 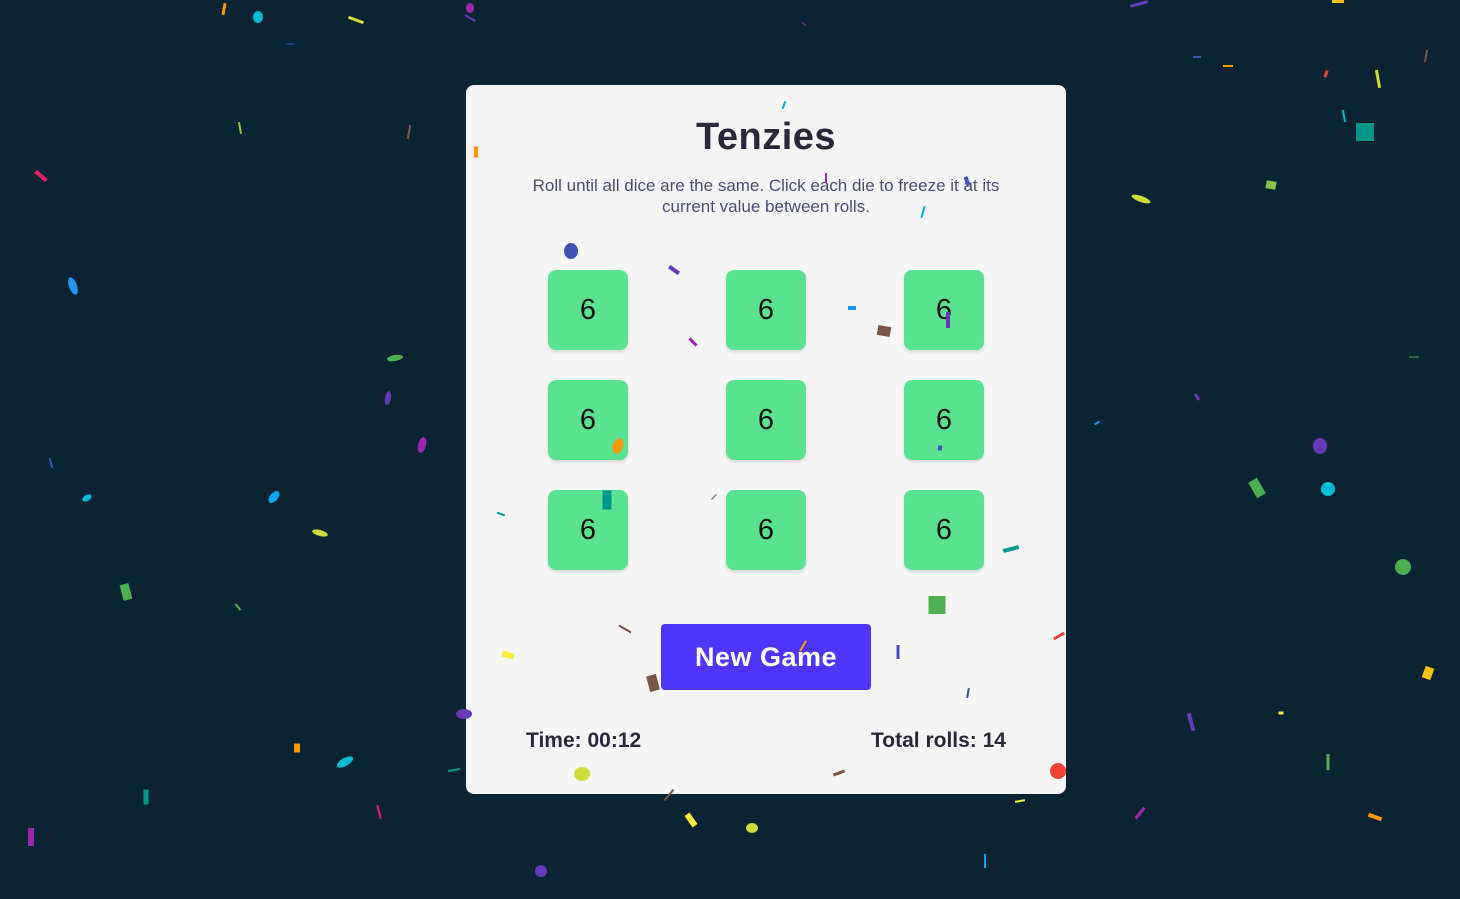 What do you see at coordinates (766, 137) in the screenshot?
I see `page-title: Tenzies` at bounding box center [766, 137].